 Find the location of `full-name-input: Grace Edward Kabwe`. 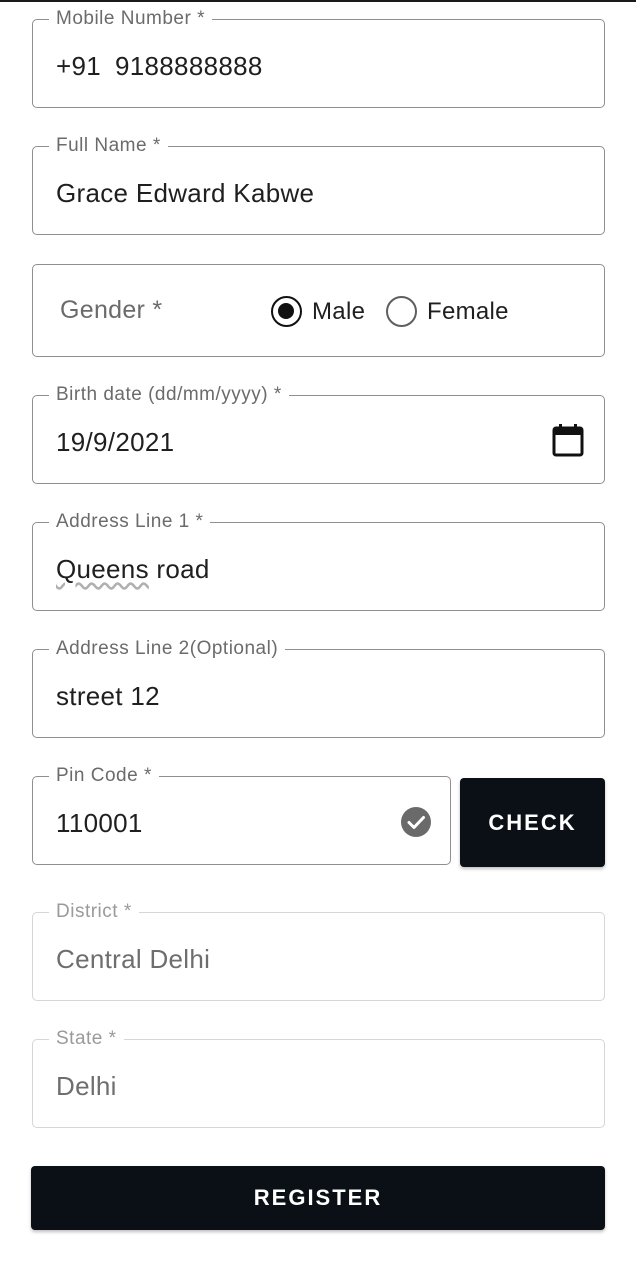

full-name-input: Grace Edward Kabwe is located at coordinates (185, 193).